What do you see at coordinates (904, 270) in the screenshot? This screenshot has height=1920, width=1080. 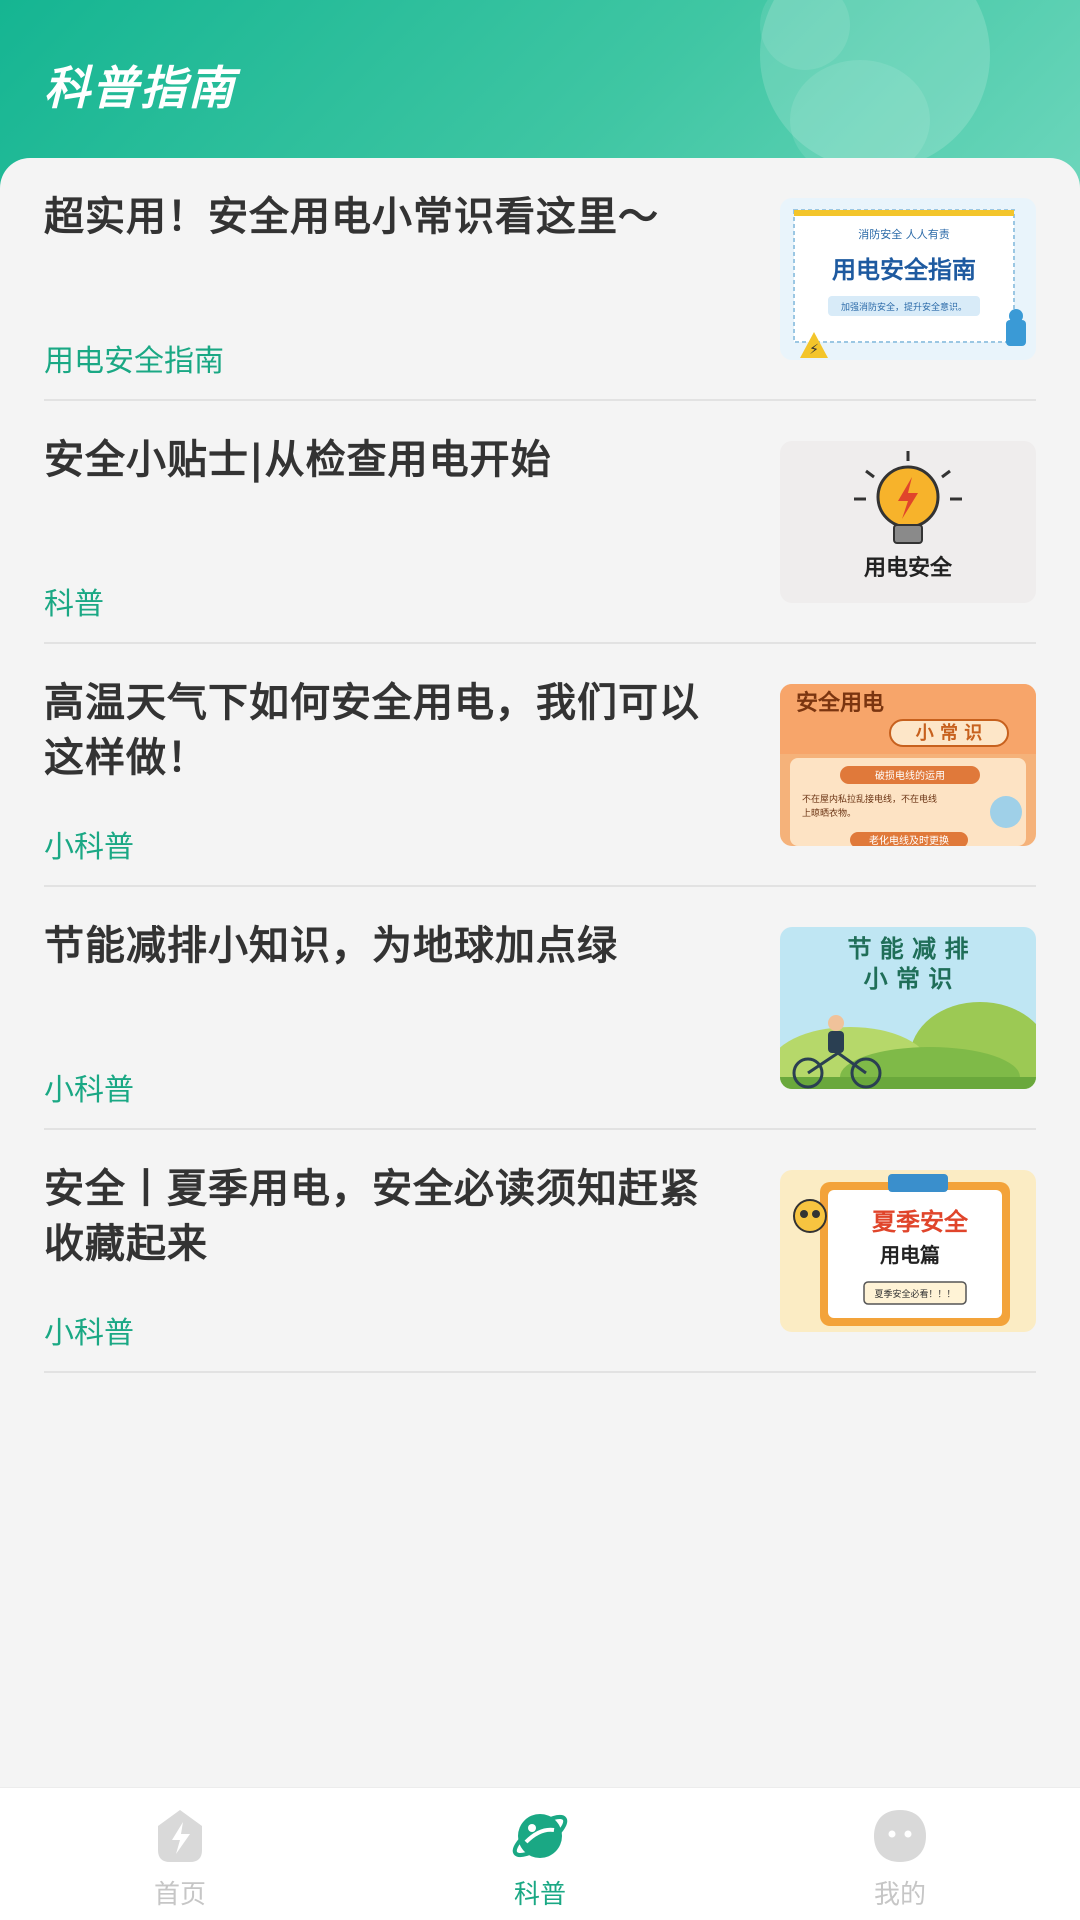 I see `svg-text: 用电安全指南` at bounding box center [904, 270].